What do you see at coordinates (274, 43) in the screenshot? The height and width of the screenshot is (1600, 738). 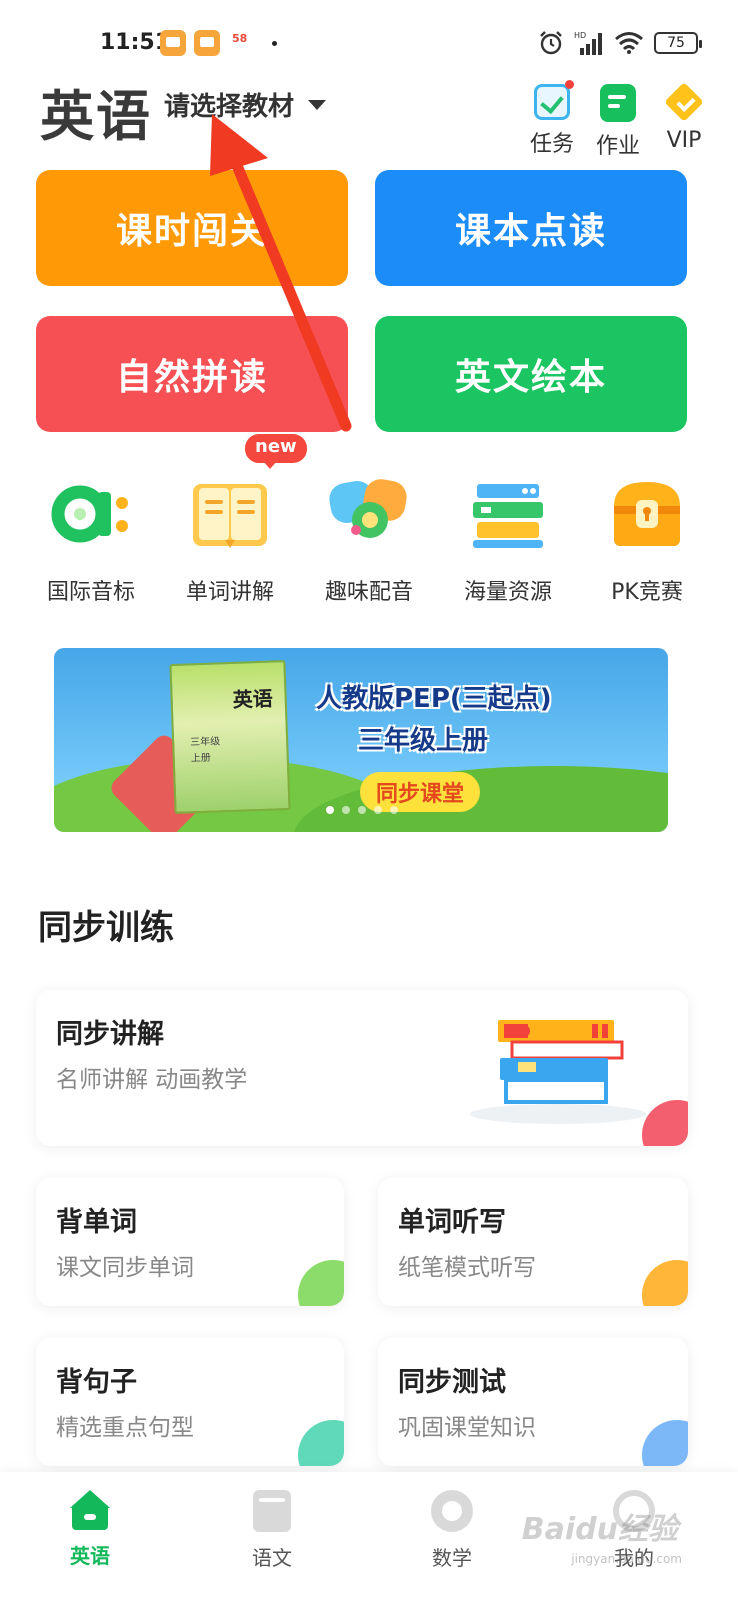 I see `more-notifications-dot` at bounding box center [274, 43].